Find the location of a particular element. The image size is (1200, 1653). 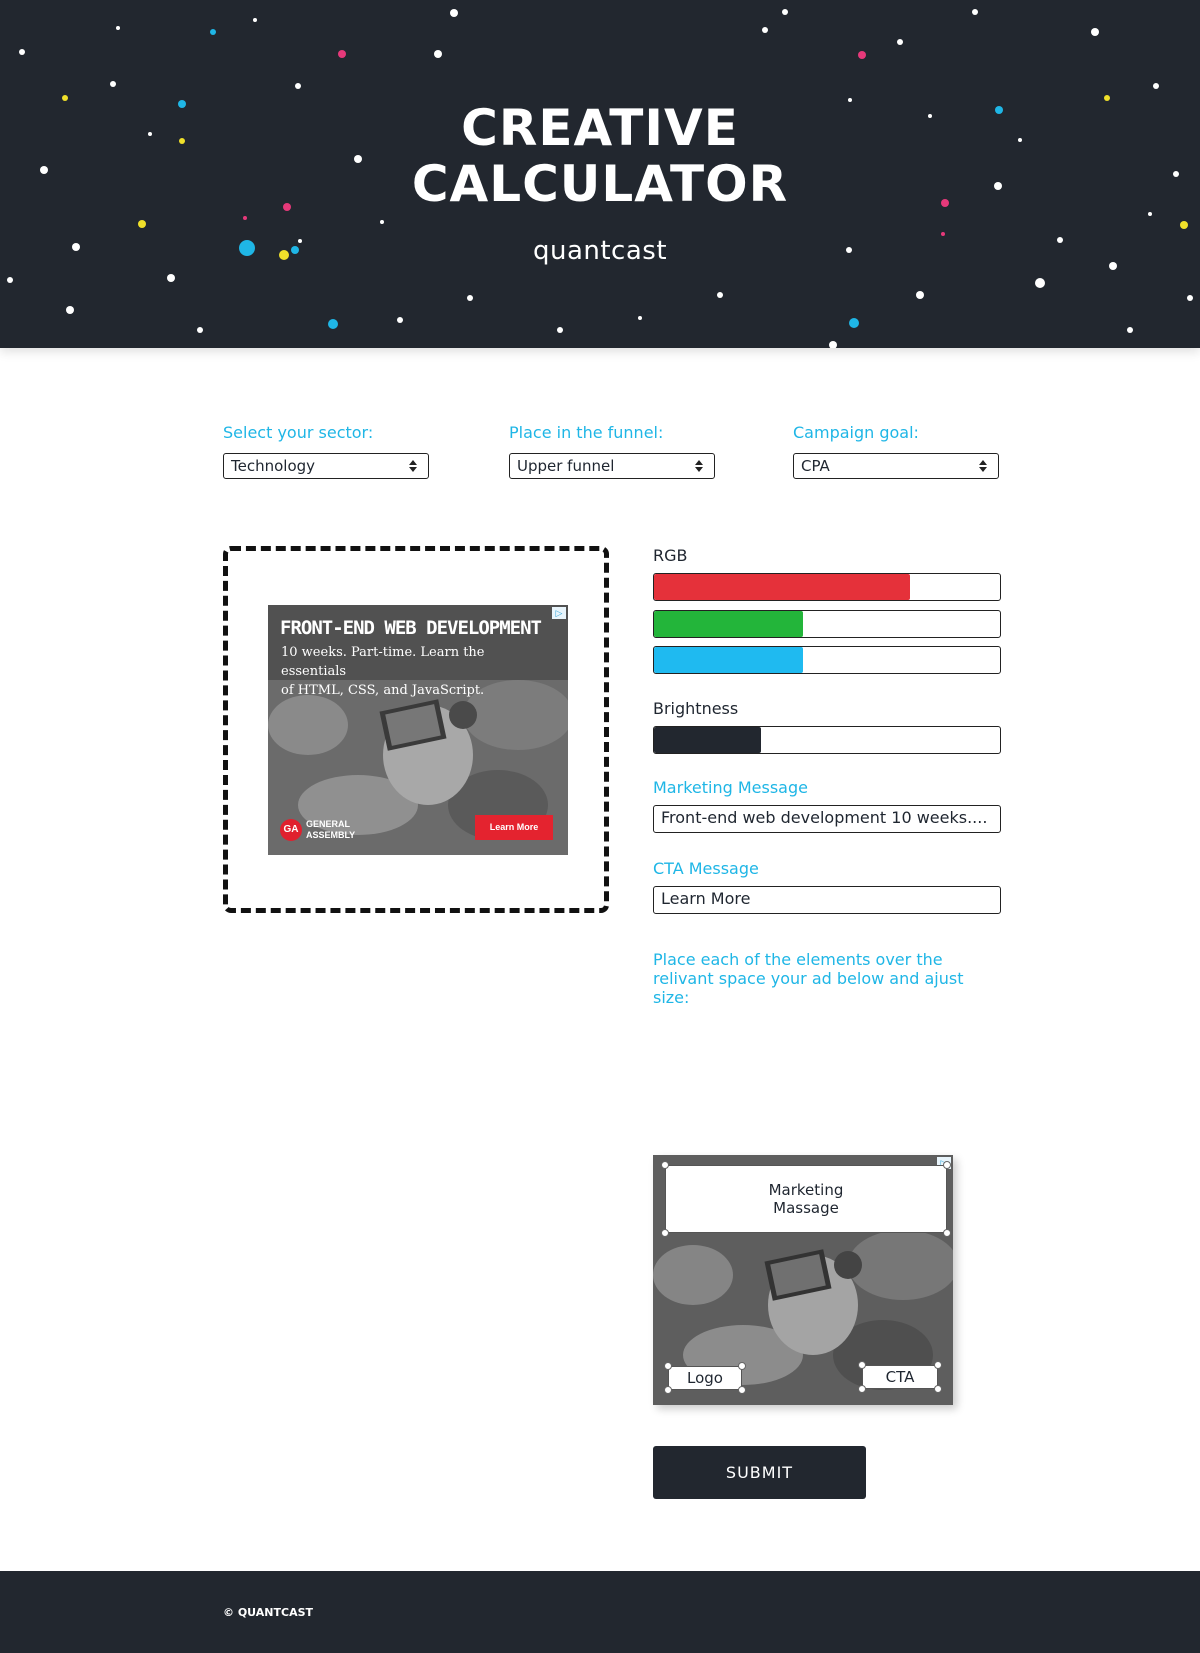

red-slider is located at coordinates (827, 587).